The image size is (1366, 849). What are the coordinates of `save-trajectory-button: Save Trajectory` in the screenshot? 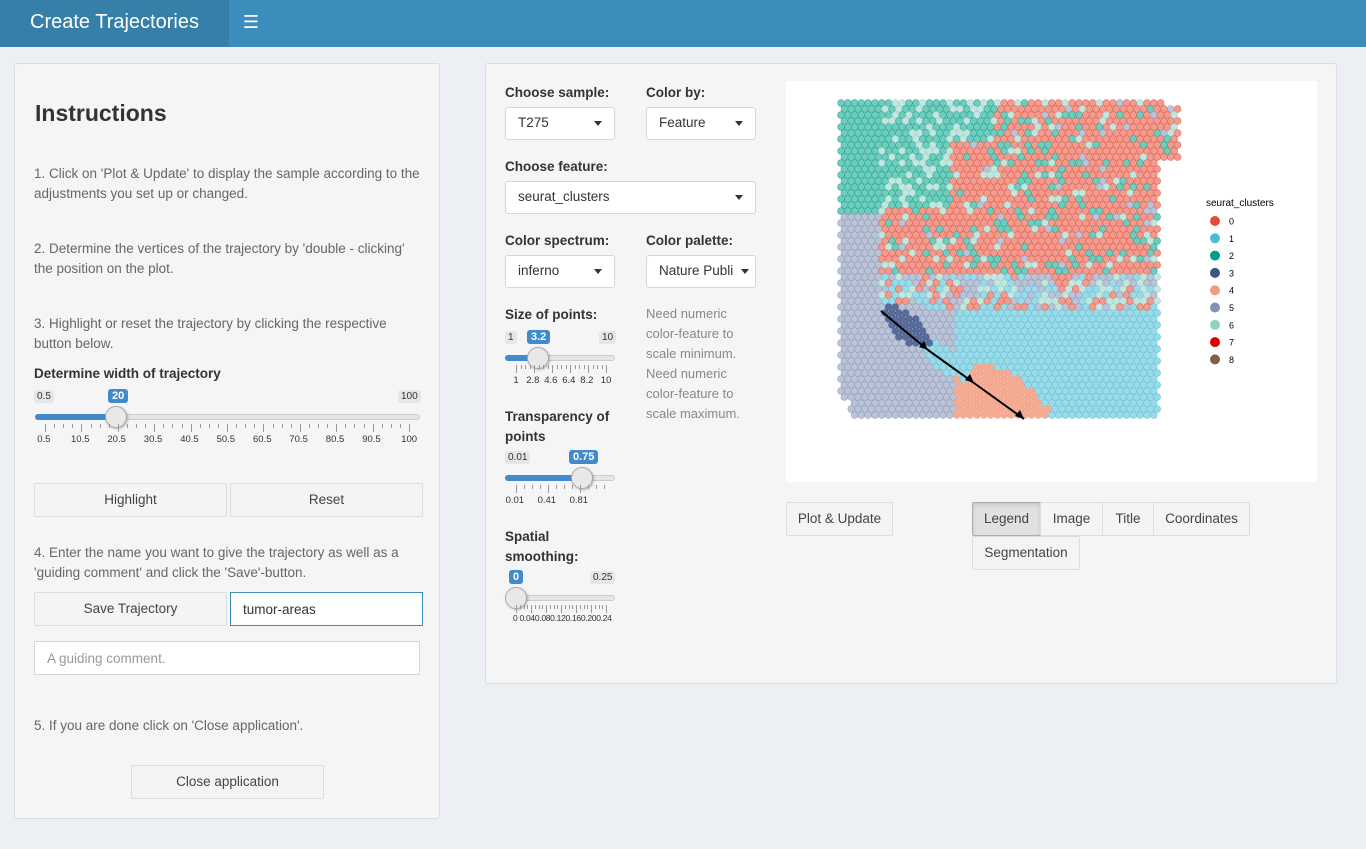 It's located at (130, 609).